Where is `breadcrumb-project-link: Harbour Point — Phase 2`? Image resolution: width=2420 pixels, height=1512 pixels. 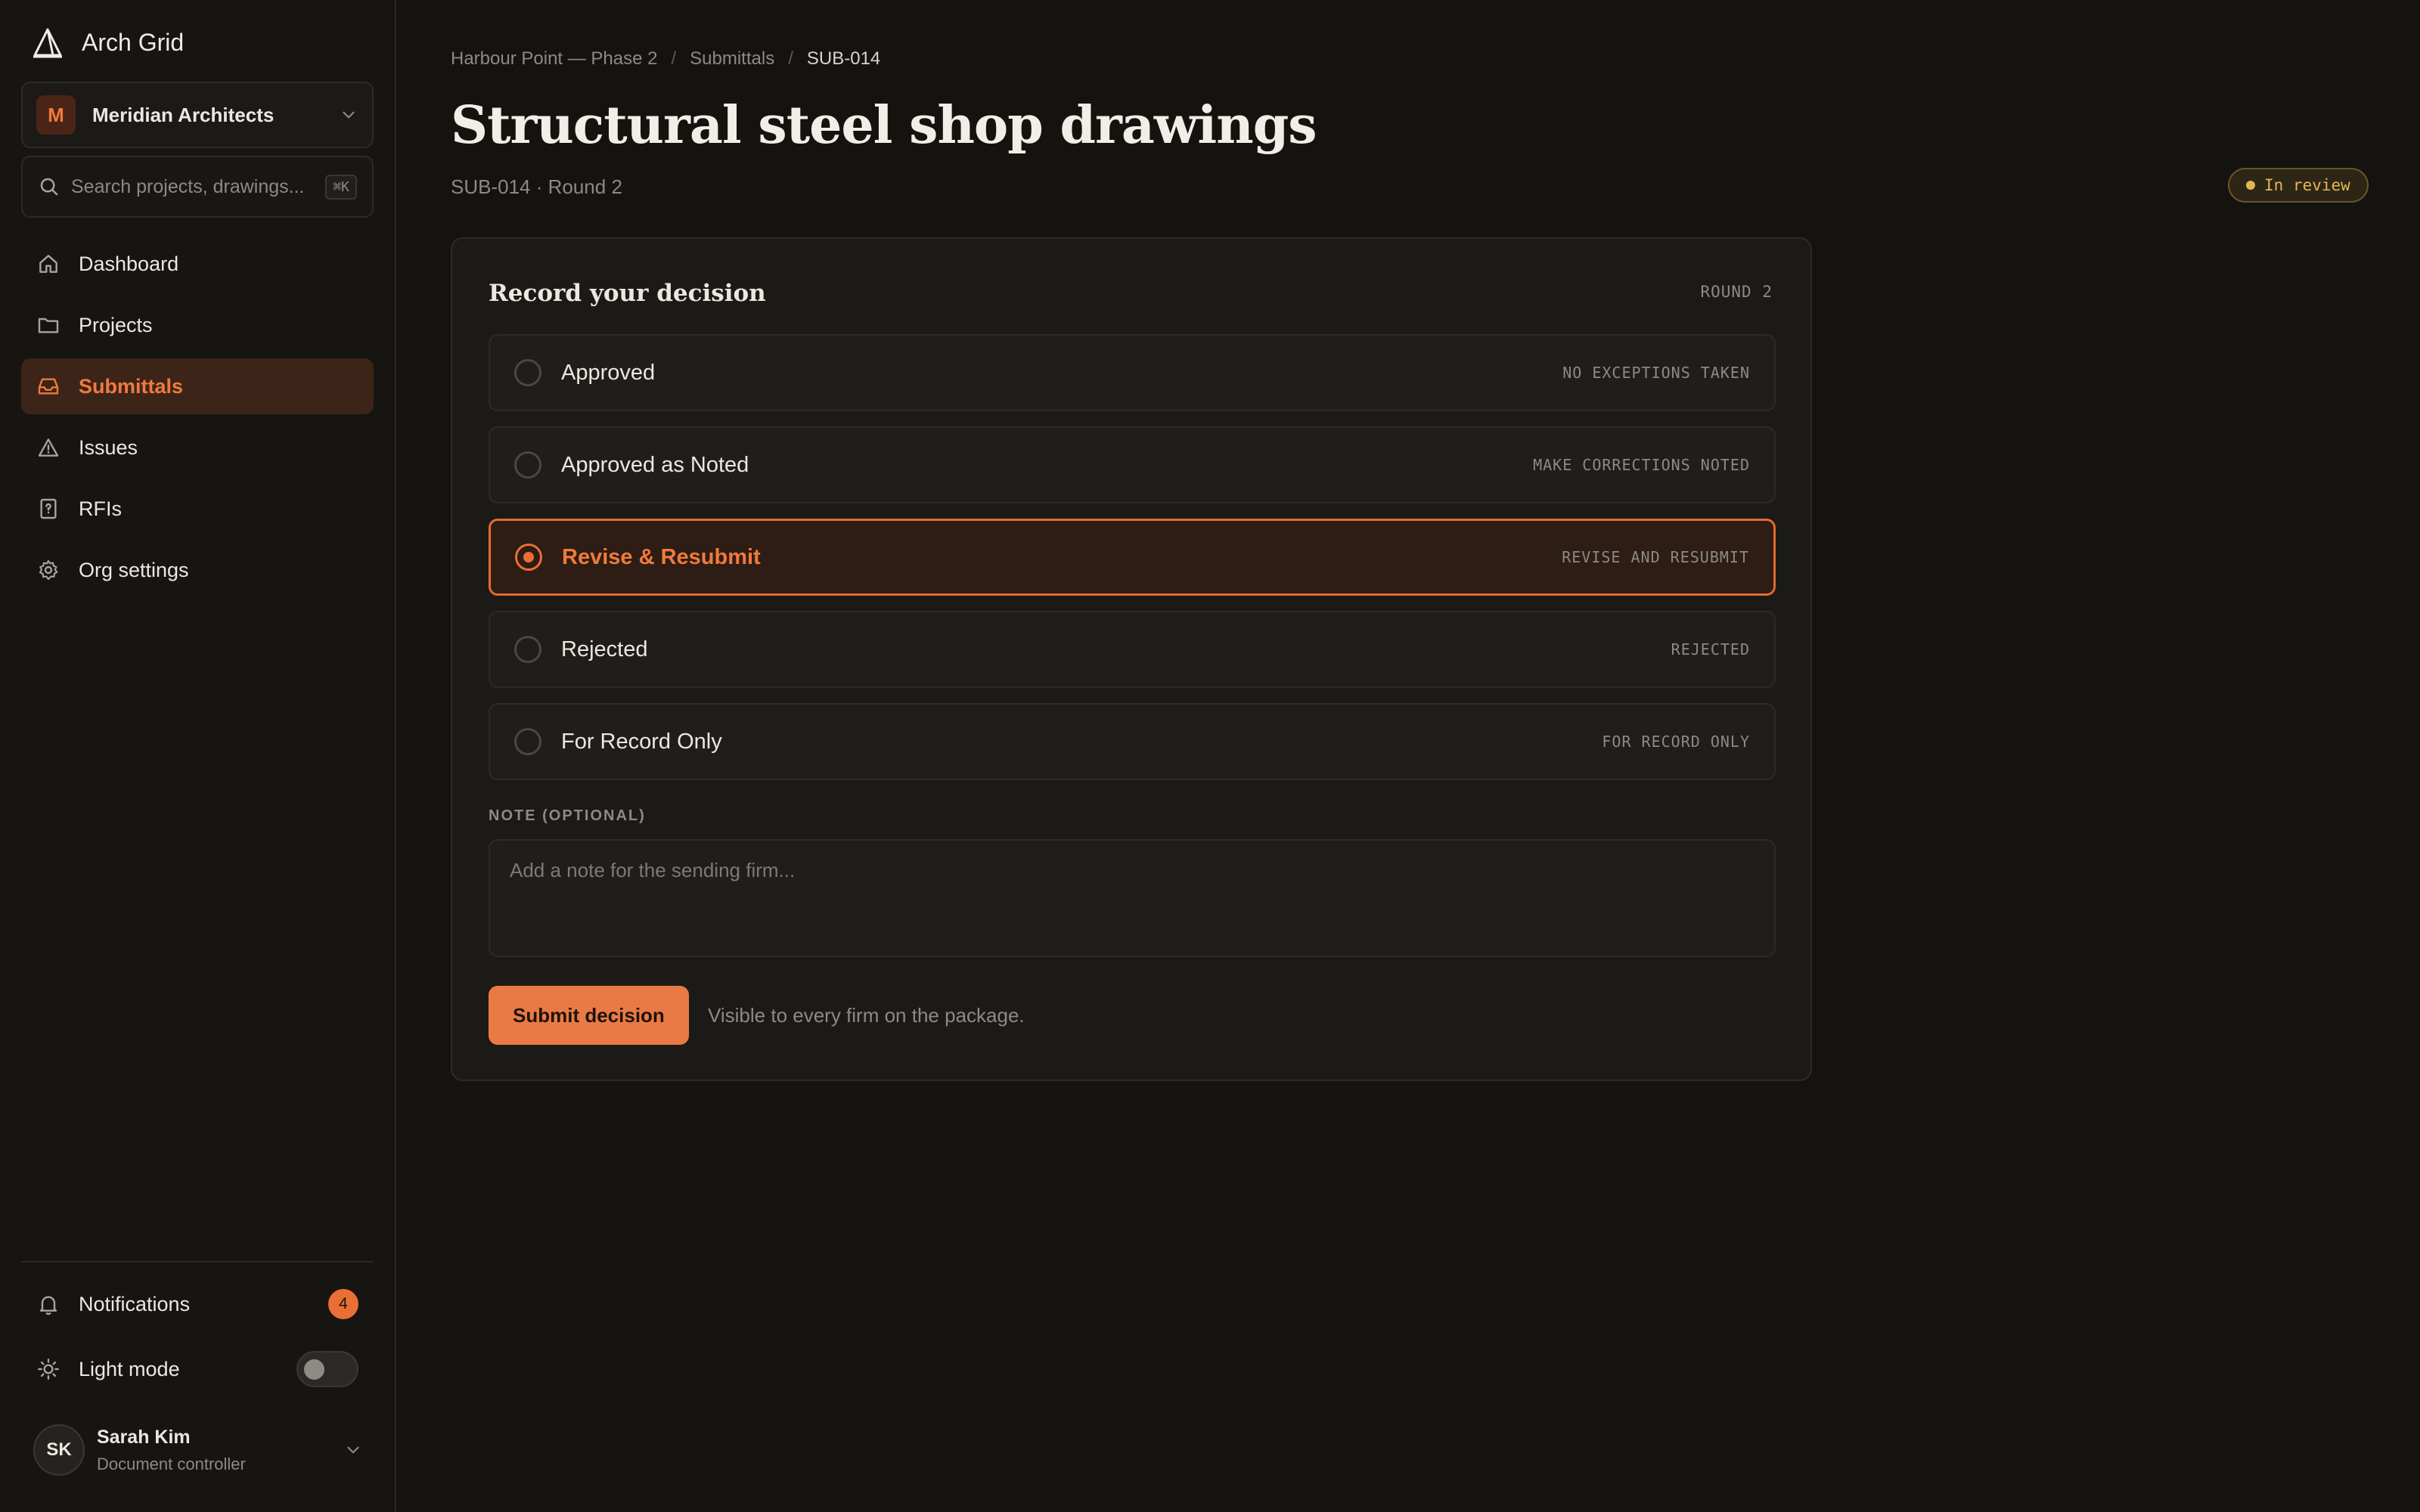
breadcrumb-project-link: Harbour Point — Phase 2 is located at coordinates (554, 59).